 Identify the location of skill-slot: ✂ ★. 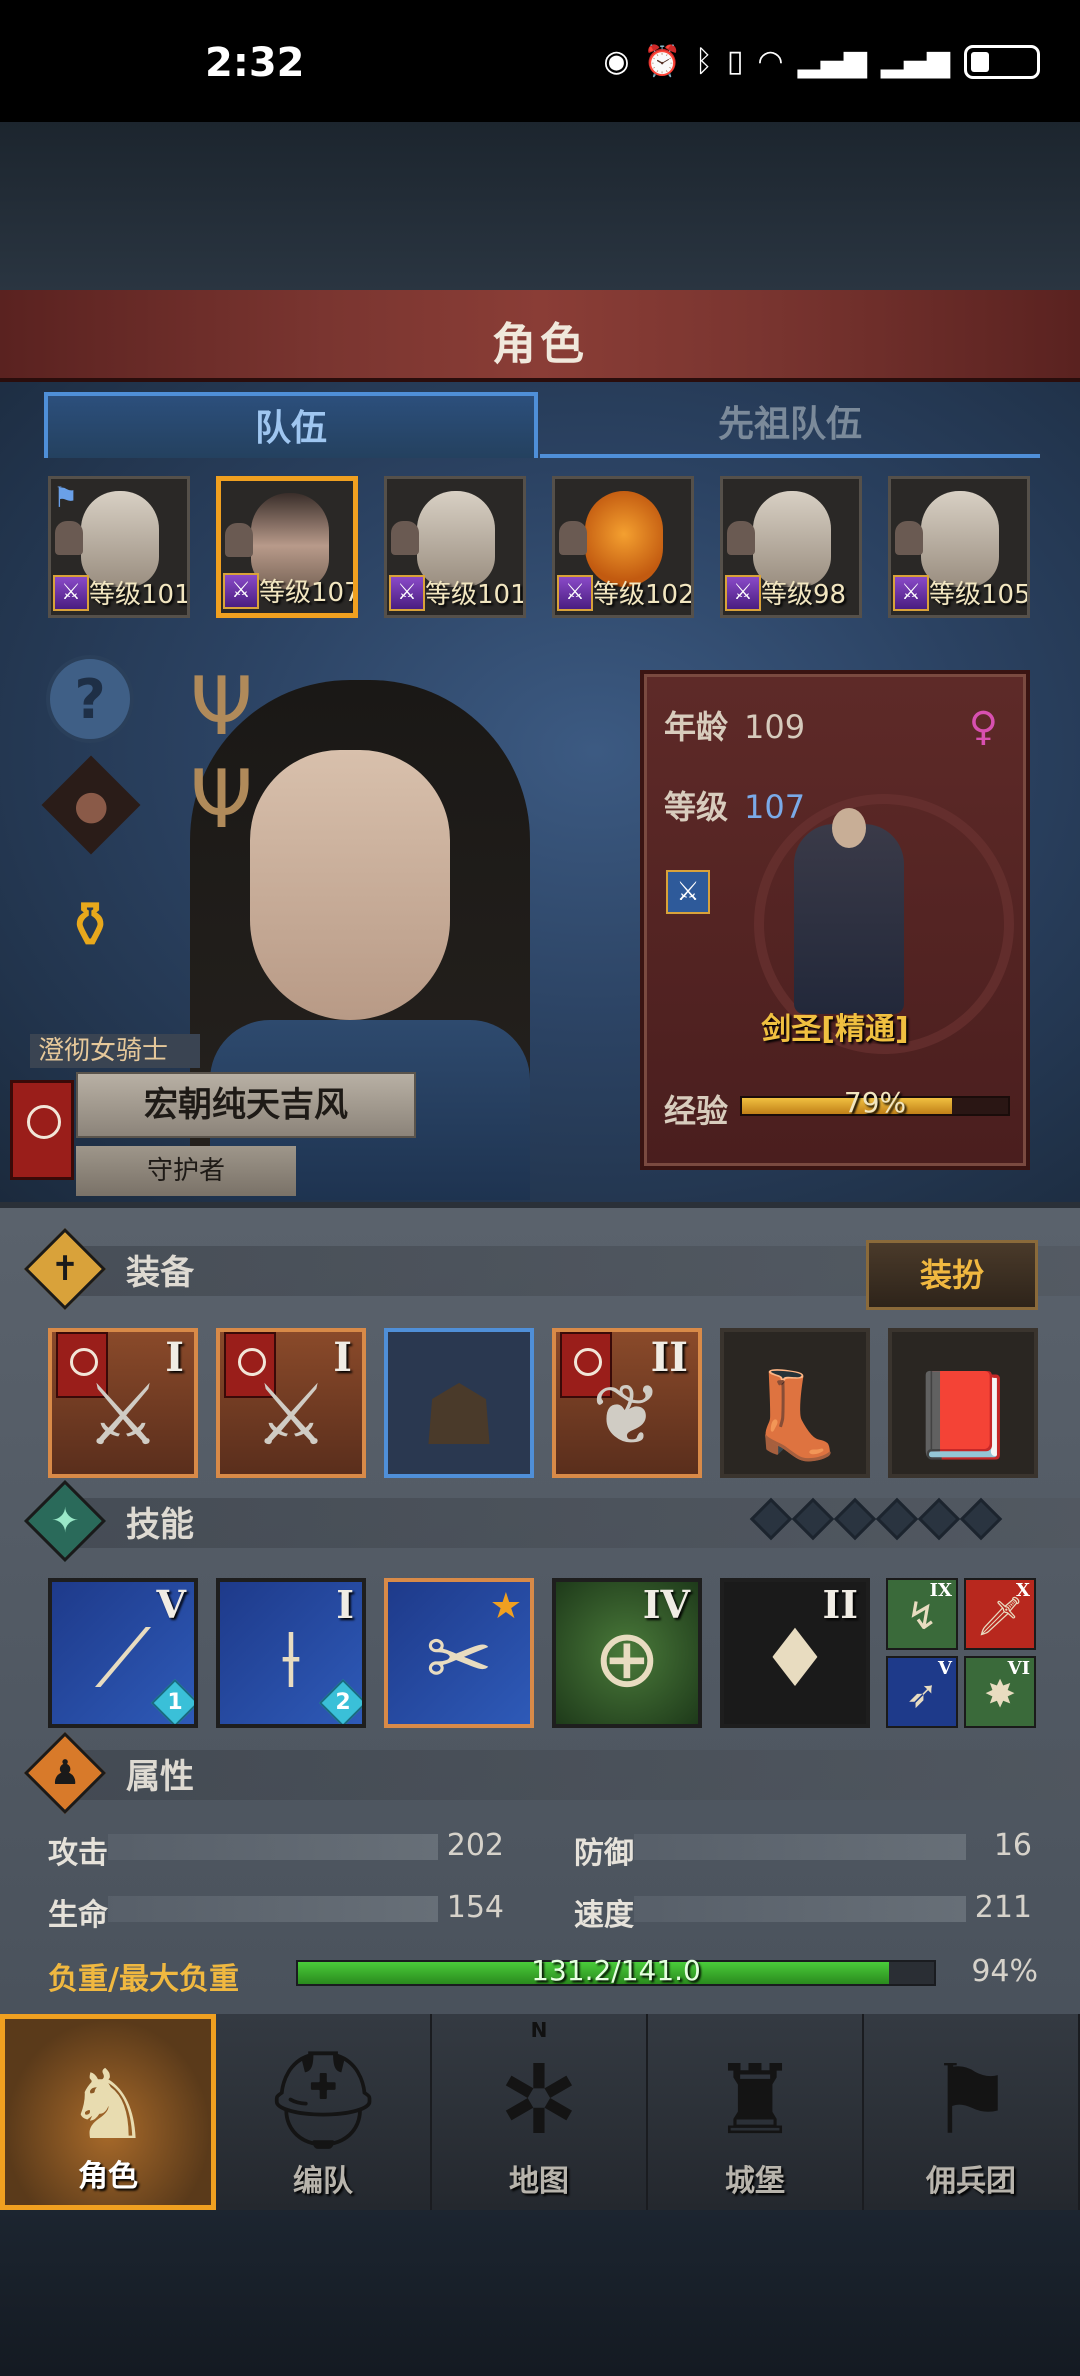
(459, 1653).